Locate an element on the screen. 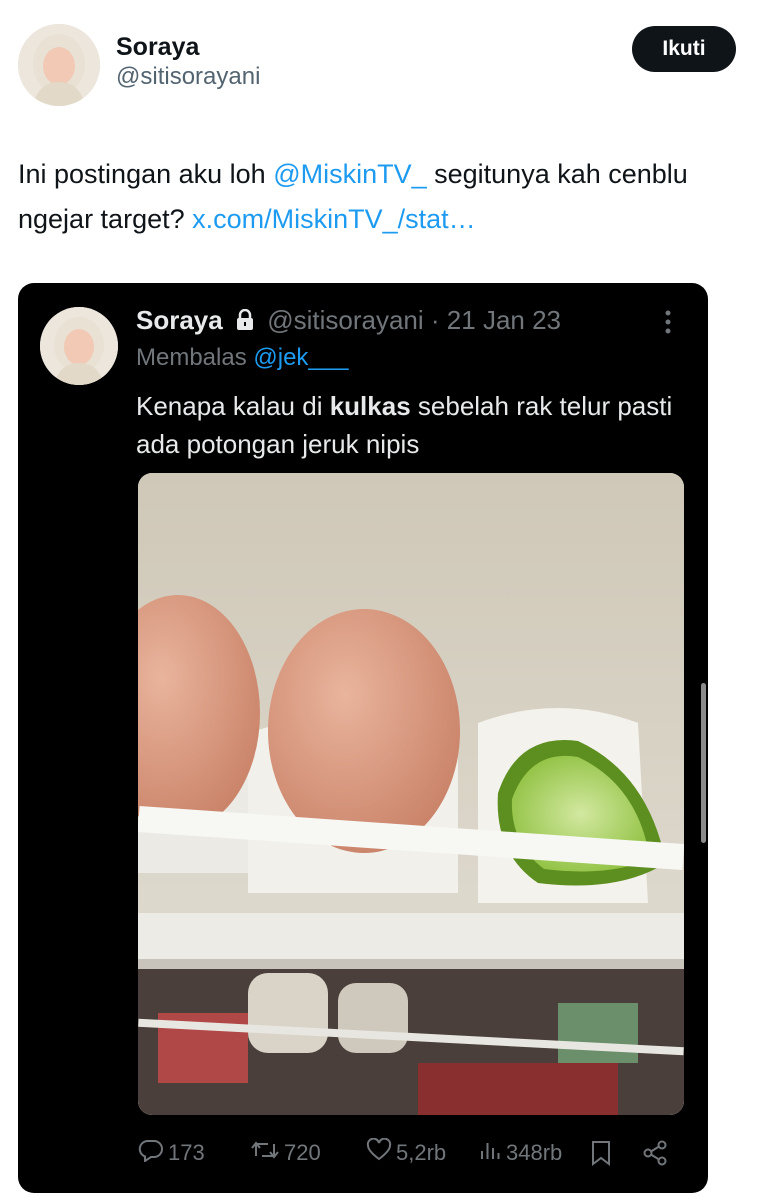  quoted-avatar is located at coordinates (79, 346).